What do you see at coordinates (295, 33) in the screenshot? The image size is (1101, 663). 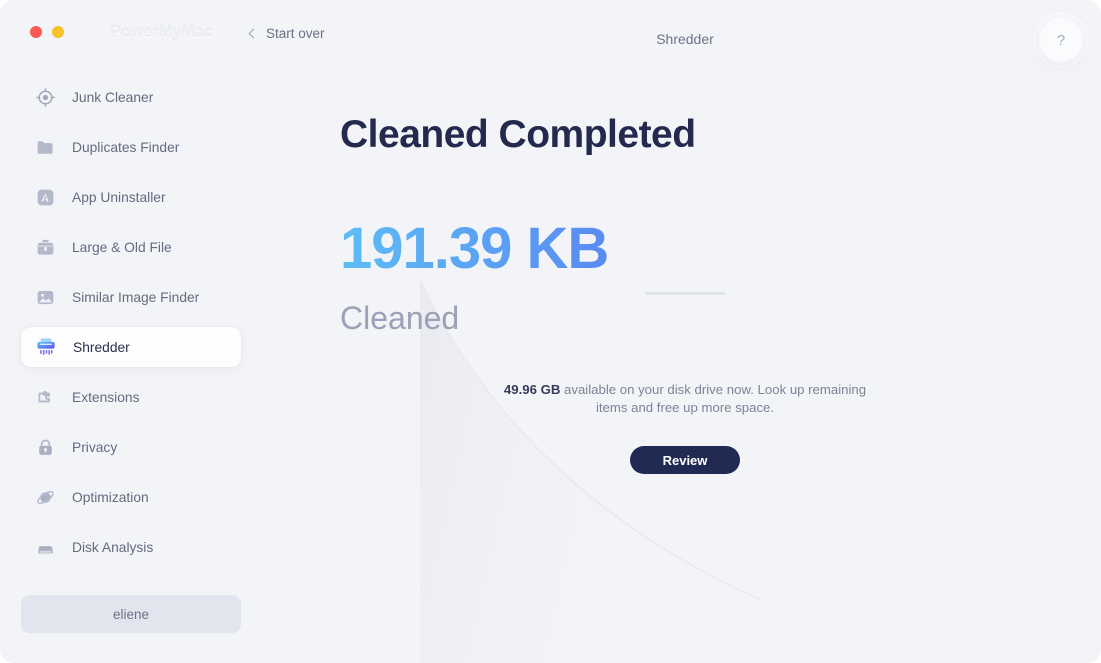 I see `start-over-label: Start over` at bounding box center [295, 33].